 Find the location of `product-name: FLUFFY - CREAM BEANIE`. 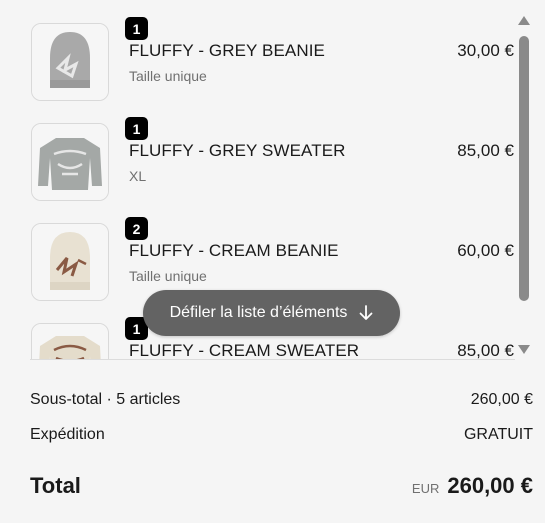

product-name: FLUFFY - CREAM BEANIE is located at coordinates (234, 250).